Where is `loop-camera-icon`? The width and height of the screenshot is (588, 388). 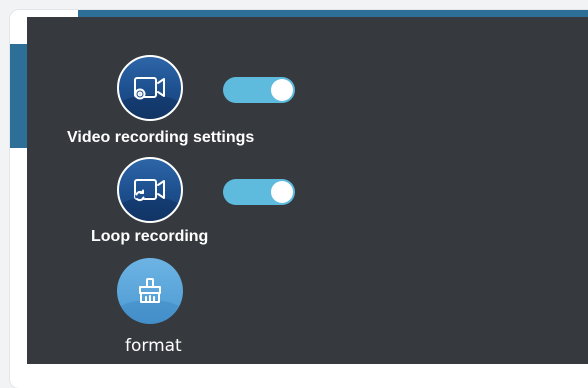
loop-camera-icon is located at coordinates (150, 190).